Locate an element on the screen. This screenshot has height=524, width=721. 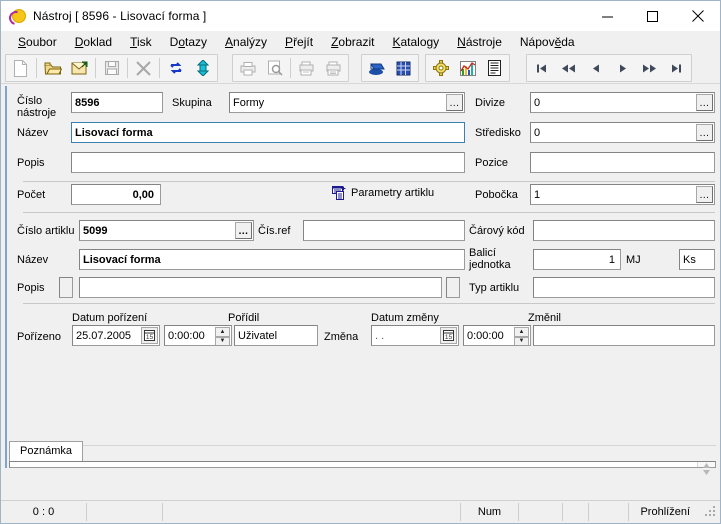
resize-grip is located at coordinates (711, 512).